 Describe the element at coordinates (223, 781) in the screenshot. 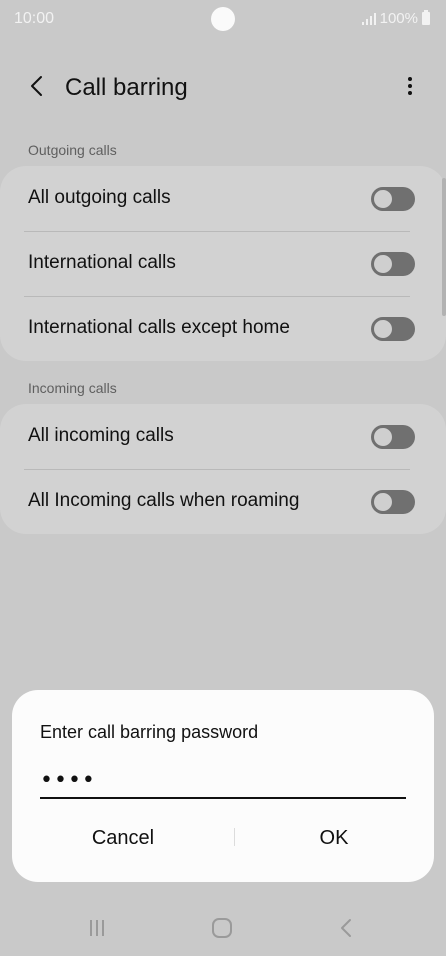

I see `password-input` at that location.